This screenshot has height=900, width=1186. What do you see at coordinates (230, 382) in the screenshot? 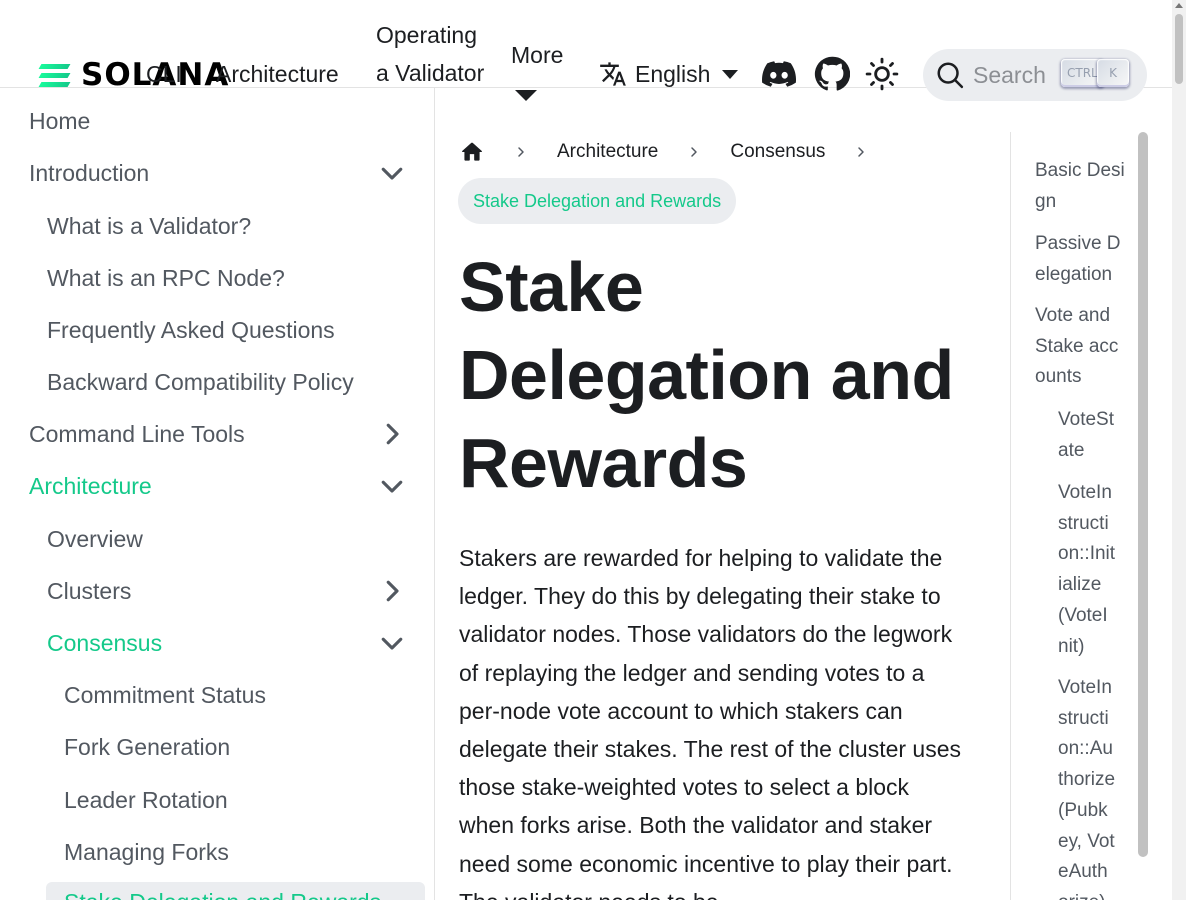
I see `sidebar-item-backward-compat: Backward Compatibility Policy` at bounding box center [230, 382].